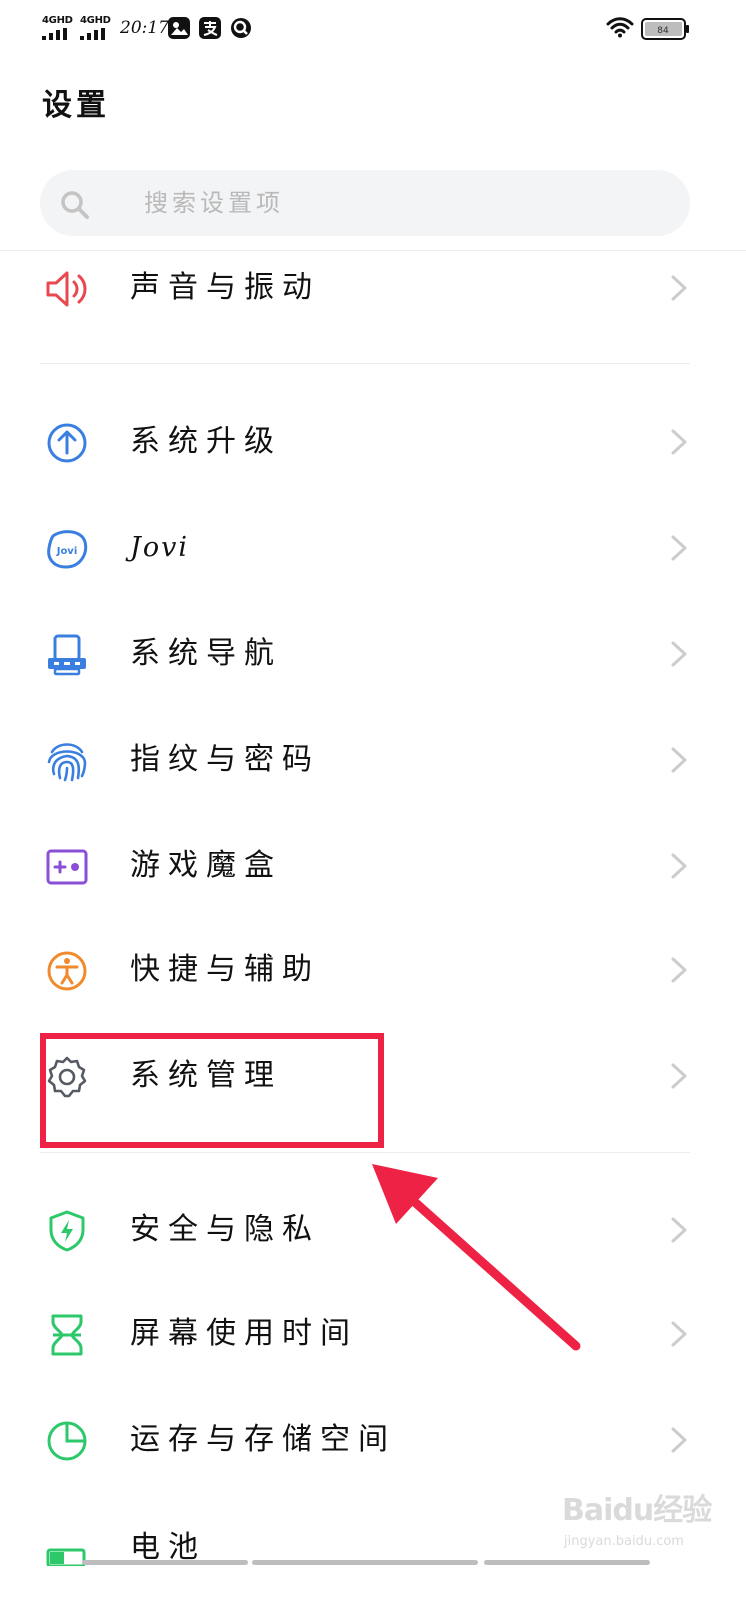  What do you see at coordinates (404, 203) in the screenshot?
I see `search-input` at bounding box center [404, 203].